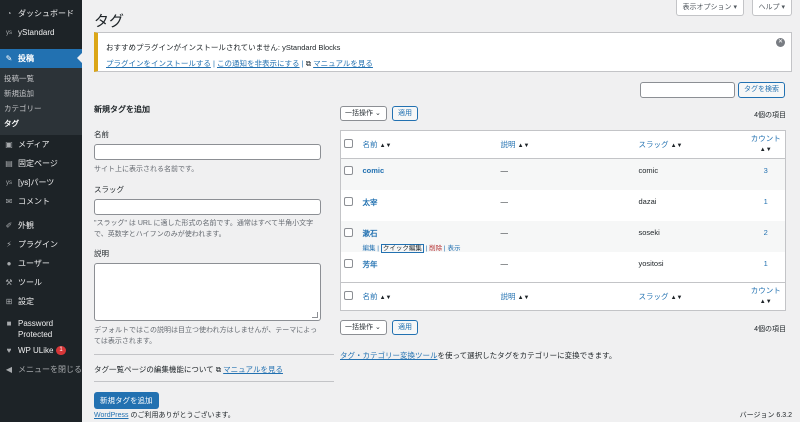 The height and width of the screenshot is (422, 800). What do you see at coordinates (377, 327) in the screenshot?
I see `chevron-down-icon: ⌄` at bounding box center [377, 327].